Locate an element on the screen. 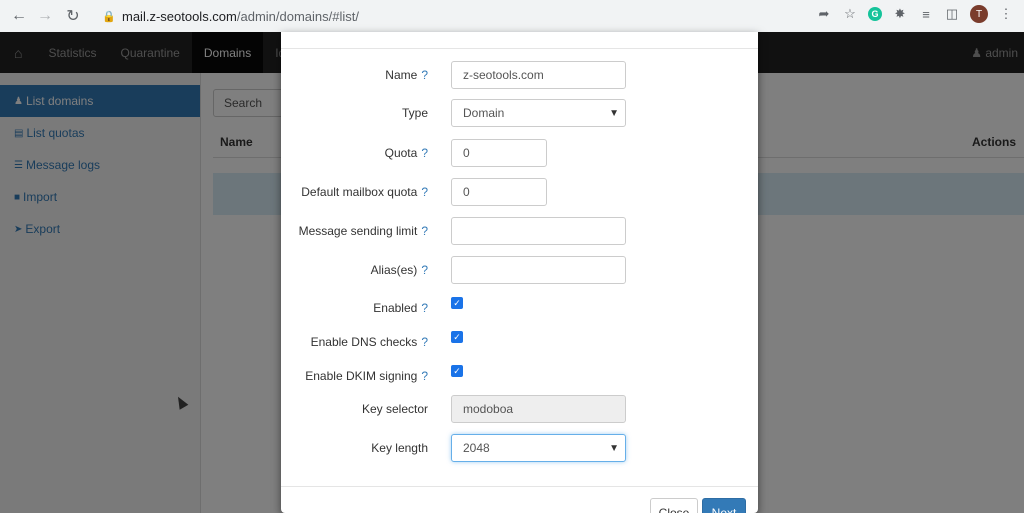 Image resolution: width=1024 pixels, height=513 pixels. default-mailbox-quota-field: 0 is located at coordinates (499, 192).